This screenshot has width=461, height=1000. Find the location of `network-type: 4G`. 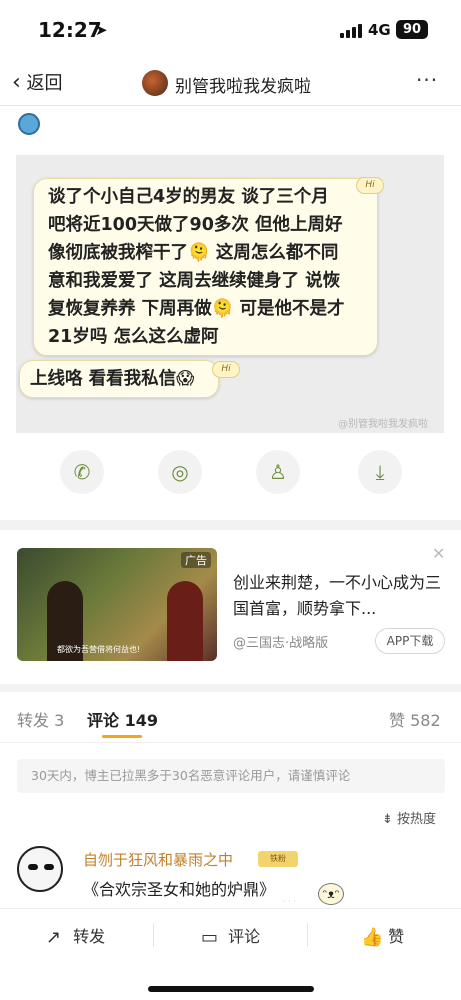

network-type: 4G is located at coordinates (379, 30).